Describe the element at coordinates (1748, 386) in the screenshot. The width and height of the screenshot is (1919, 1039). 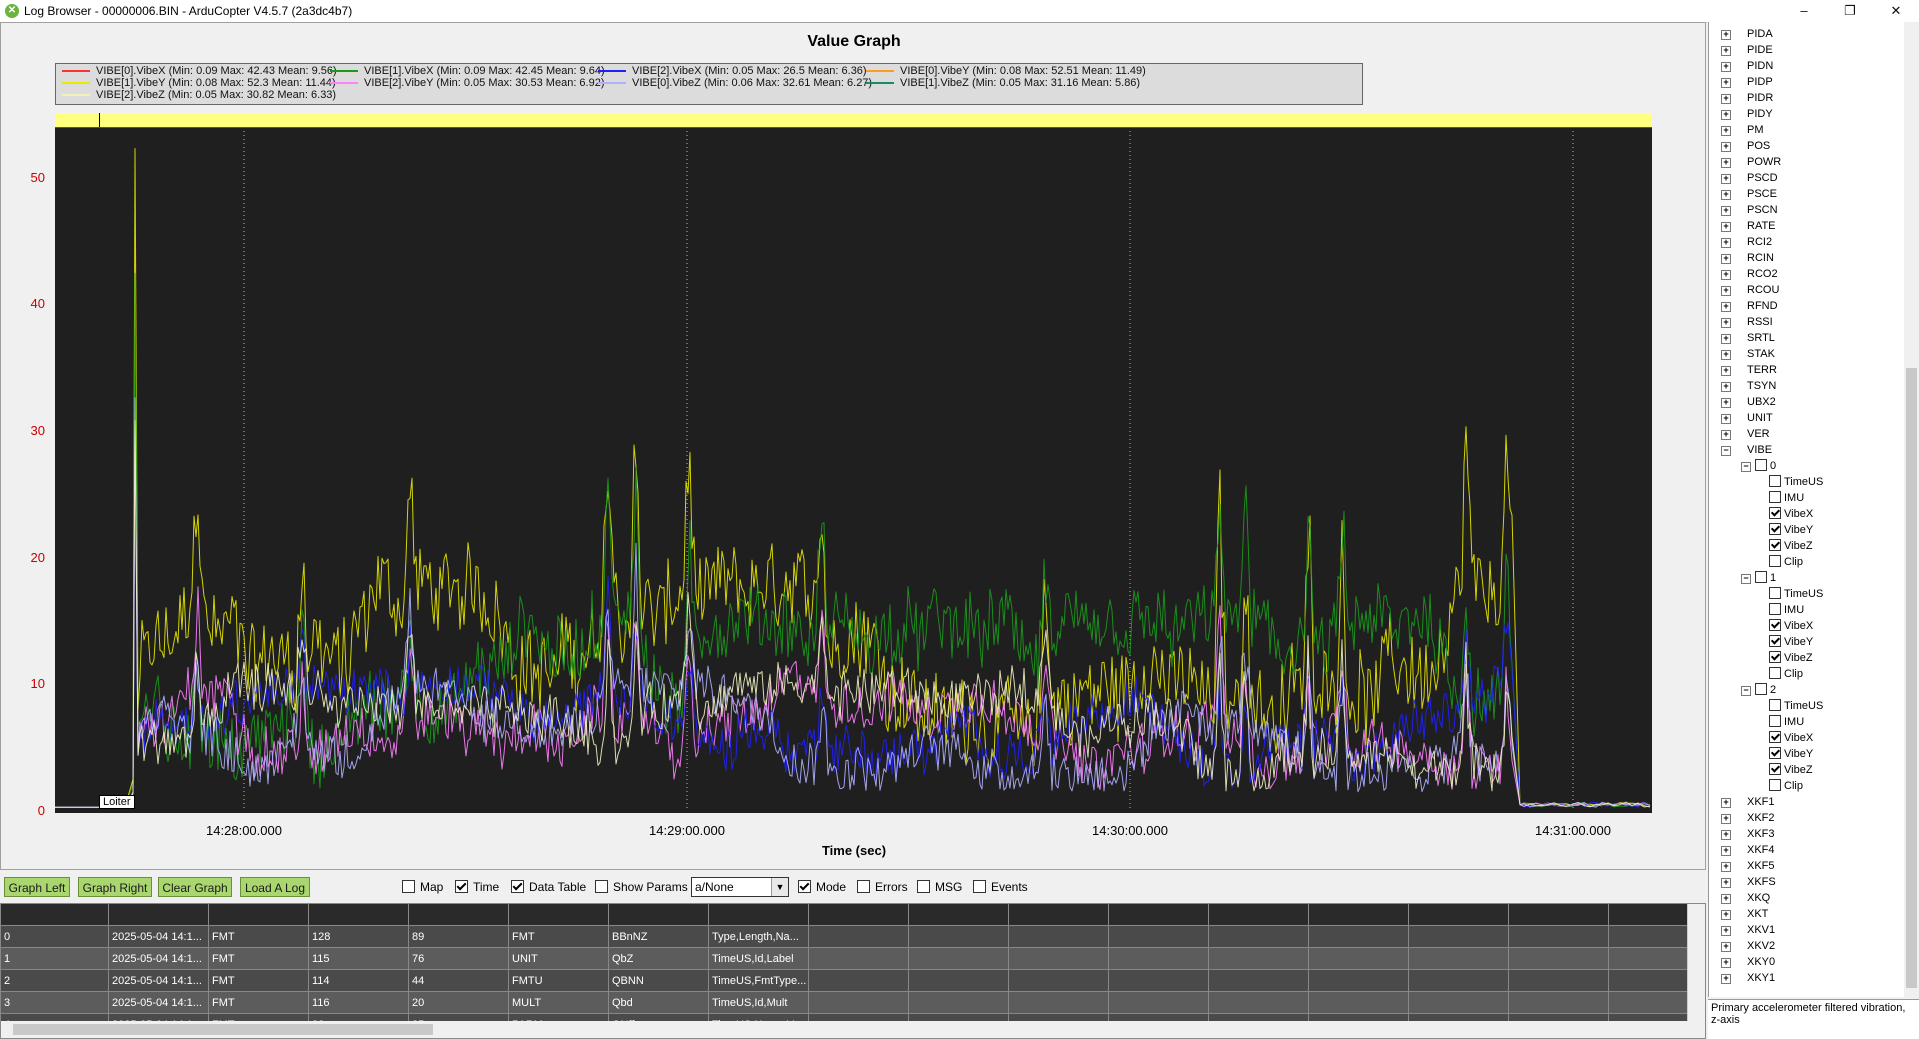
I see `tree-node: + TSYN` at that location.